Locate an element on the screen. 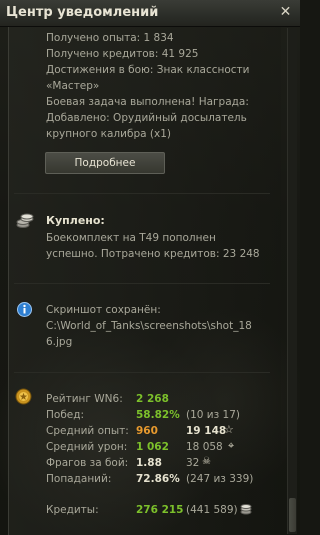 This screenshot has width=320, height=535. scrollbar-thumb is located at coordinates (292, 515).